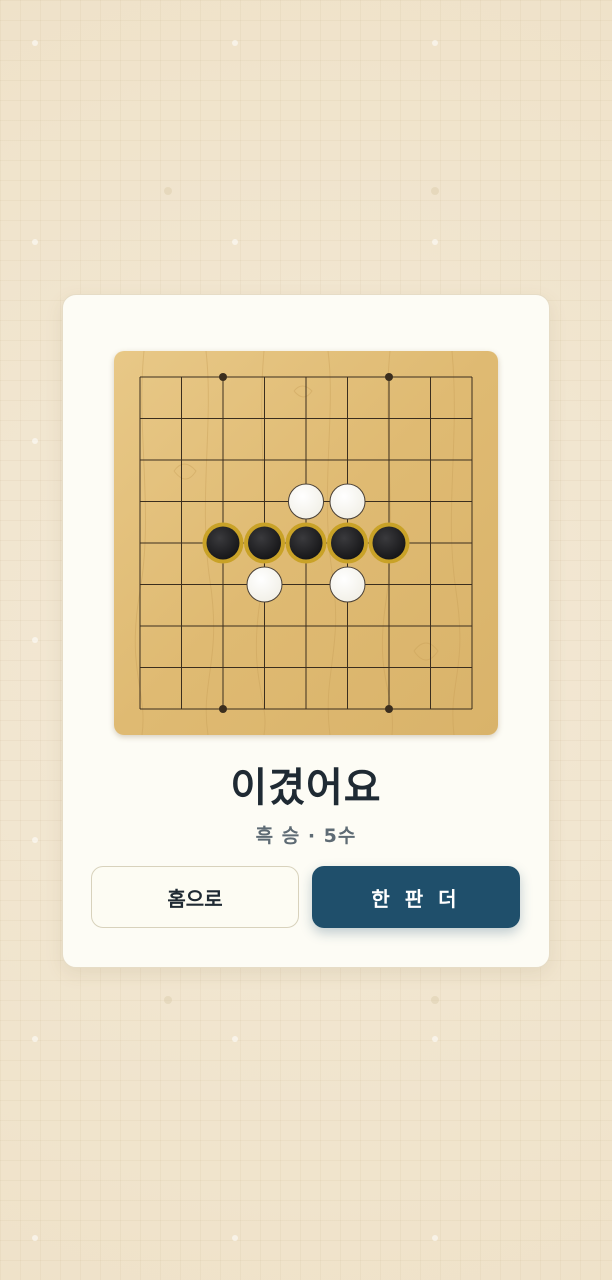 The image size is (612, 1280). I want to click on result-title: 이겼어요, so click(306, 788).